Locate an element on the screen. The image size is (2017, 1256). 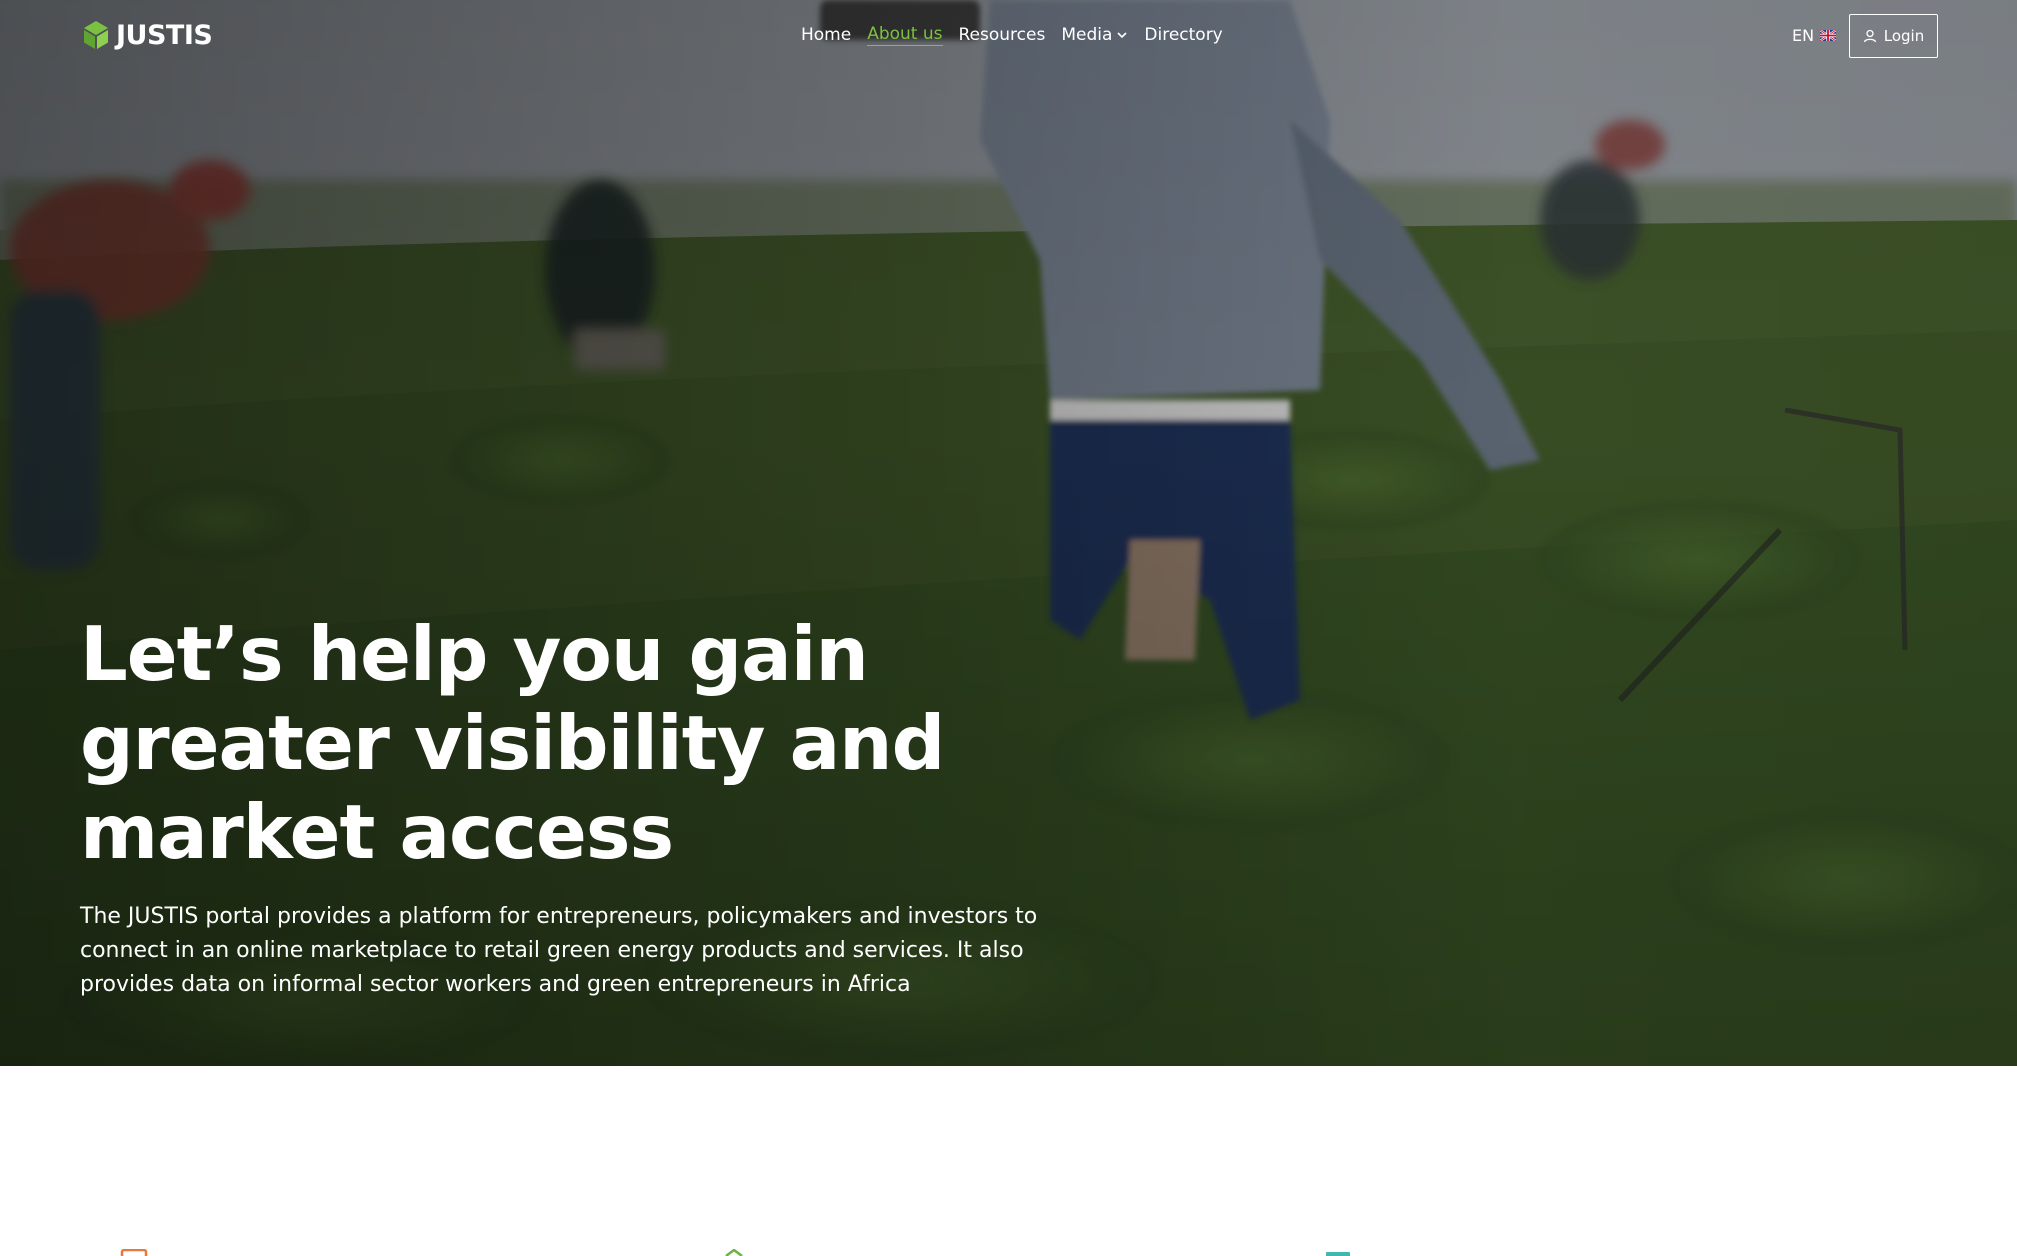
nav-directory: Directory is located at coordinates (1183, 35).